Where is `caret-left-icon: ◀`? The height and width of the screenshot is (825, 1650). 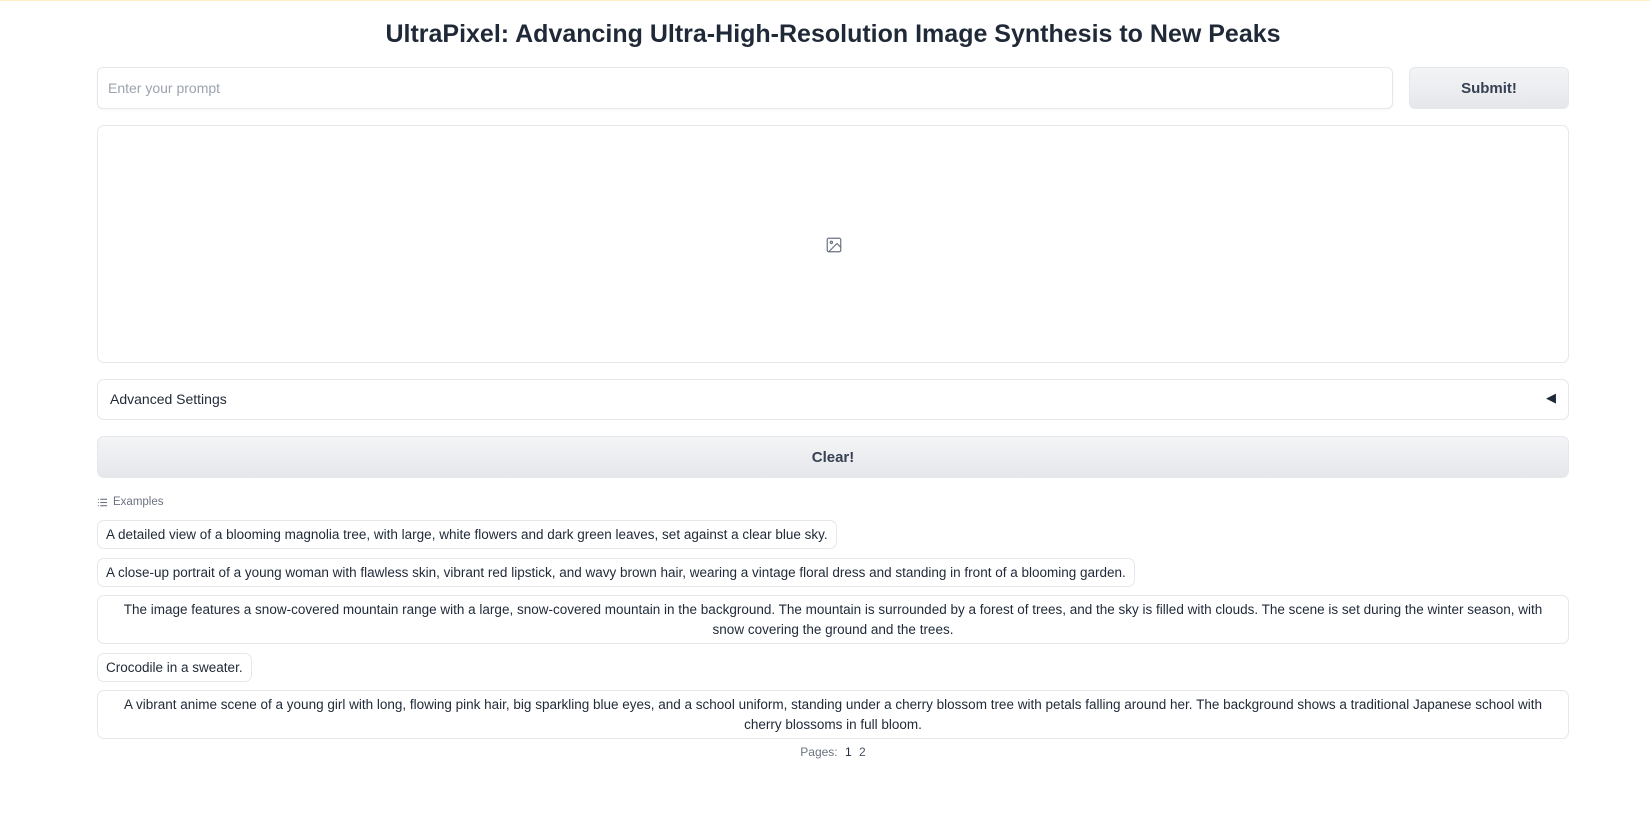 caret-left-icon: ◀ is located at coordinates (1551, 397).